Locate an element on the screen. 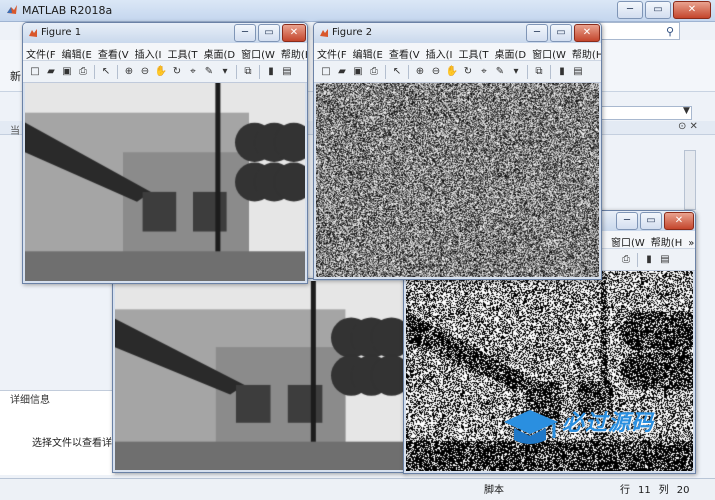 This screenshot has width=715, height=500. chevron-down-icon: ▼ is located at coordinates (686, 111).